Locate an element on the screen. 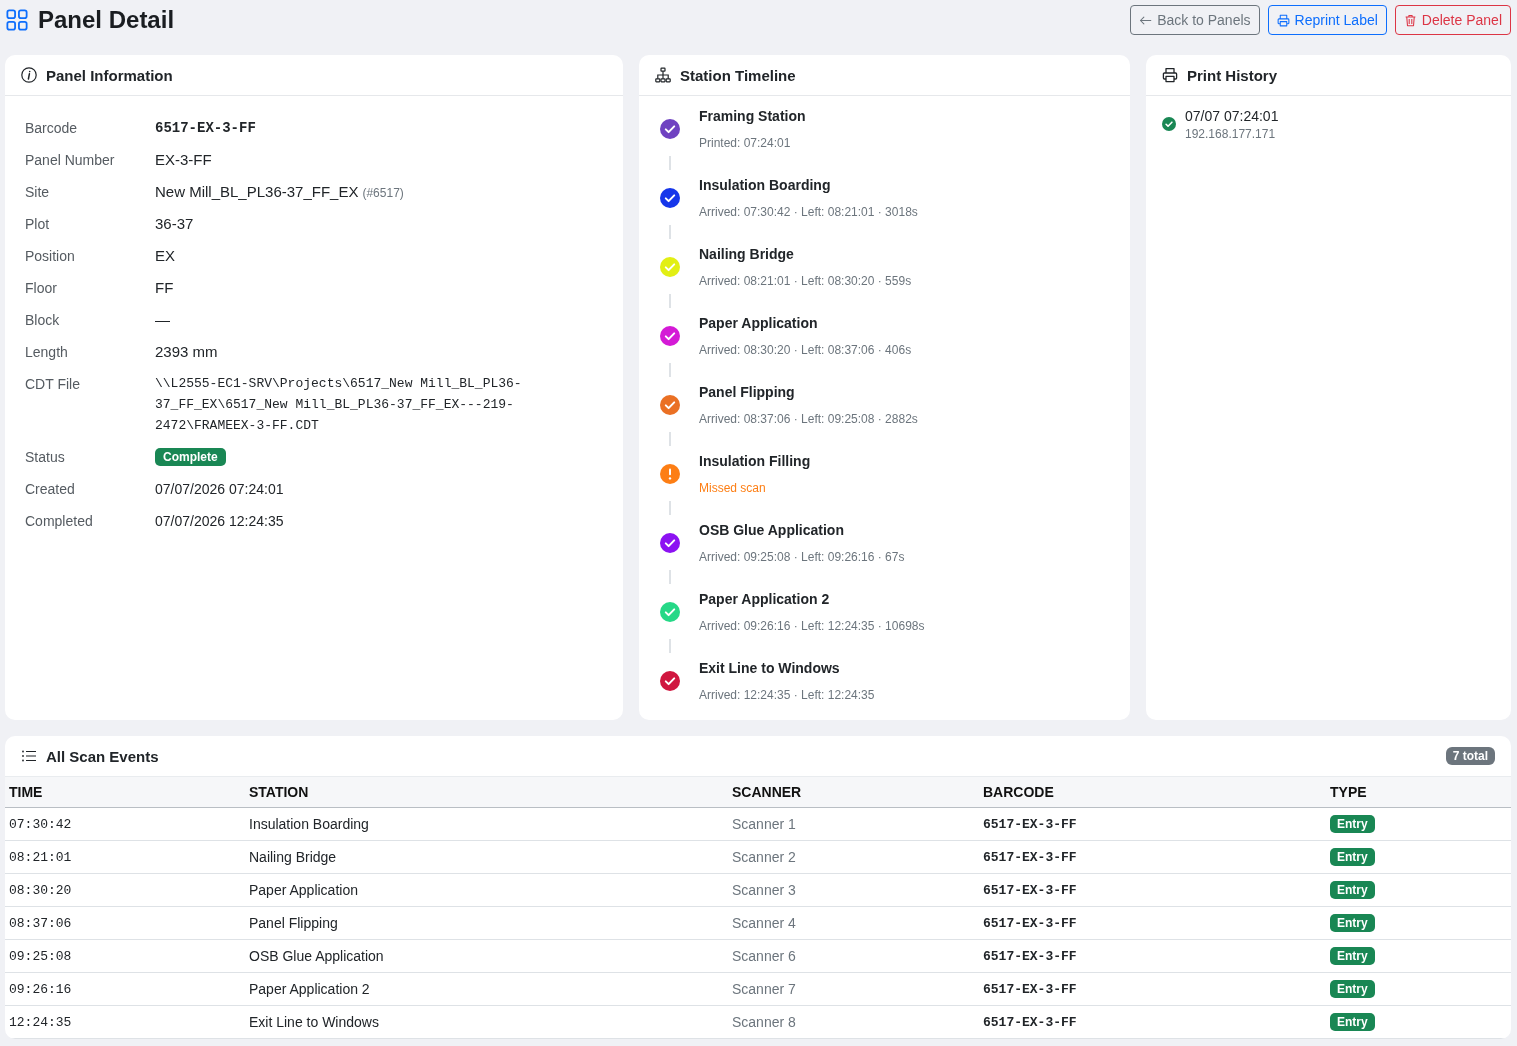  station-detail: Arrived: 12:24:35 · Left: 12:24:35 is located at coordinates (787, 695).